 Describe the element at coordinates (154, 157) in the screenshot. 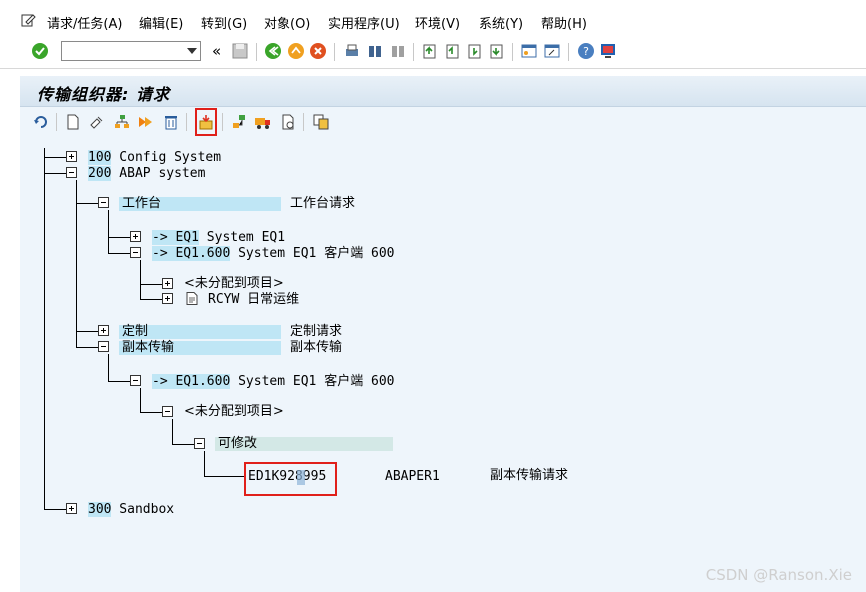

I see `tree-node-client-100: 100 Config System` at that location.